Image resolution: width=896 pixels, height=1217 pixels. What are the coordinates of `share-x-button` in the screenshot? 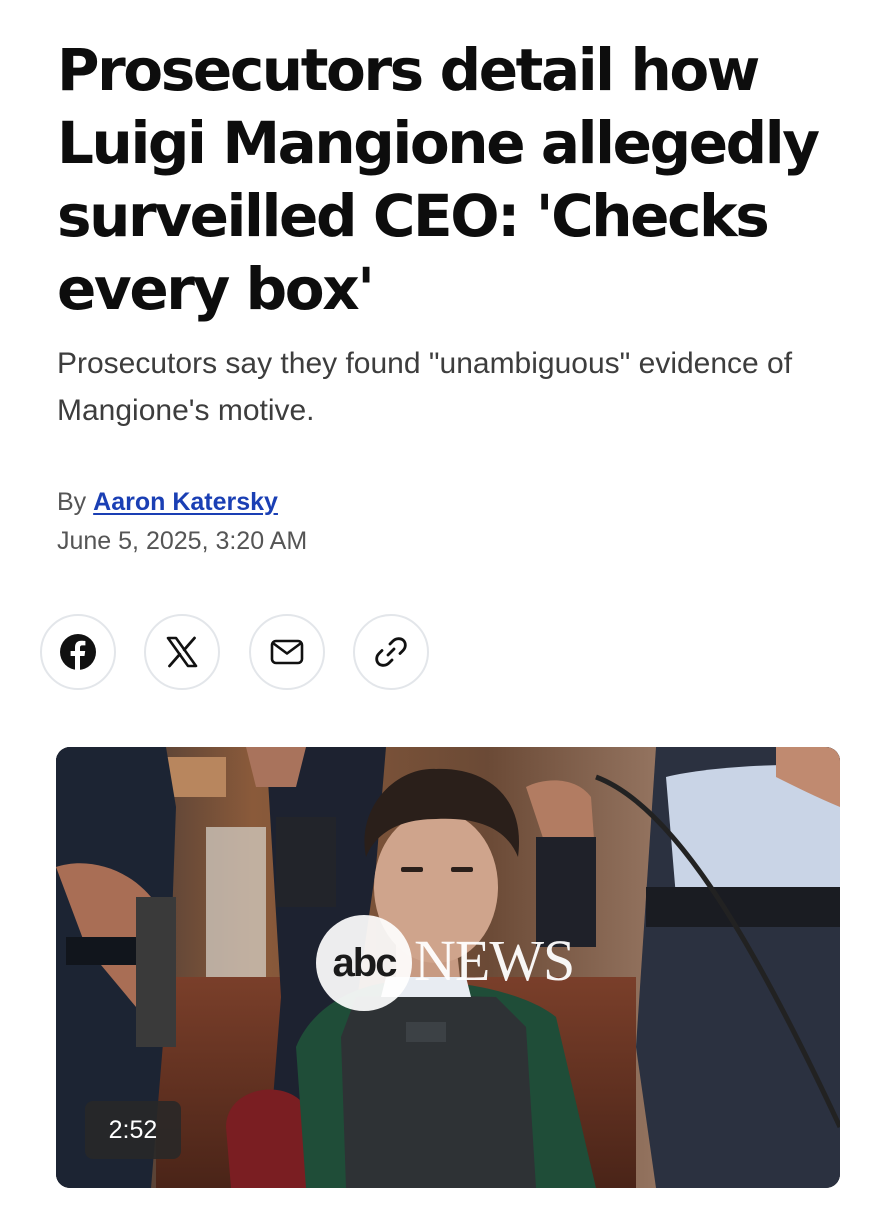 It's located at (182, 652).